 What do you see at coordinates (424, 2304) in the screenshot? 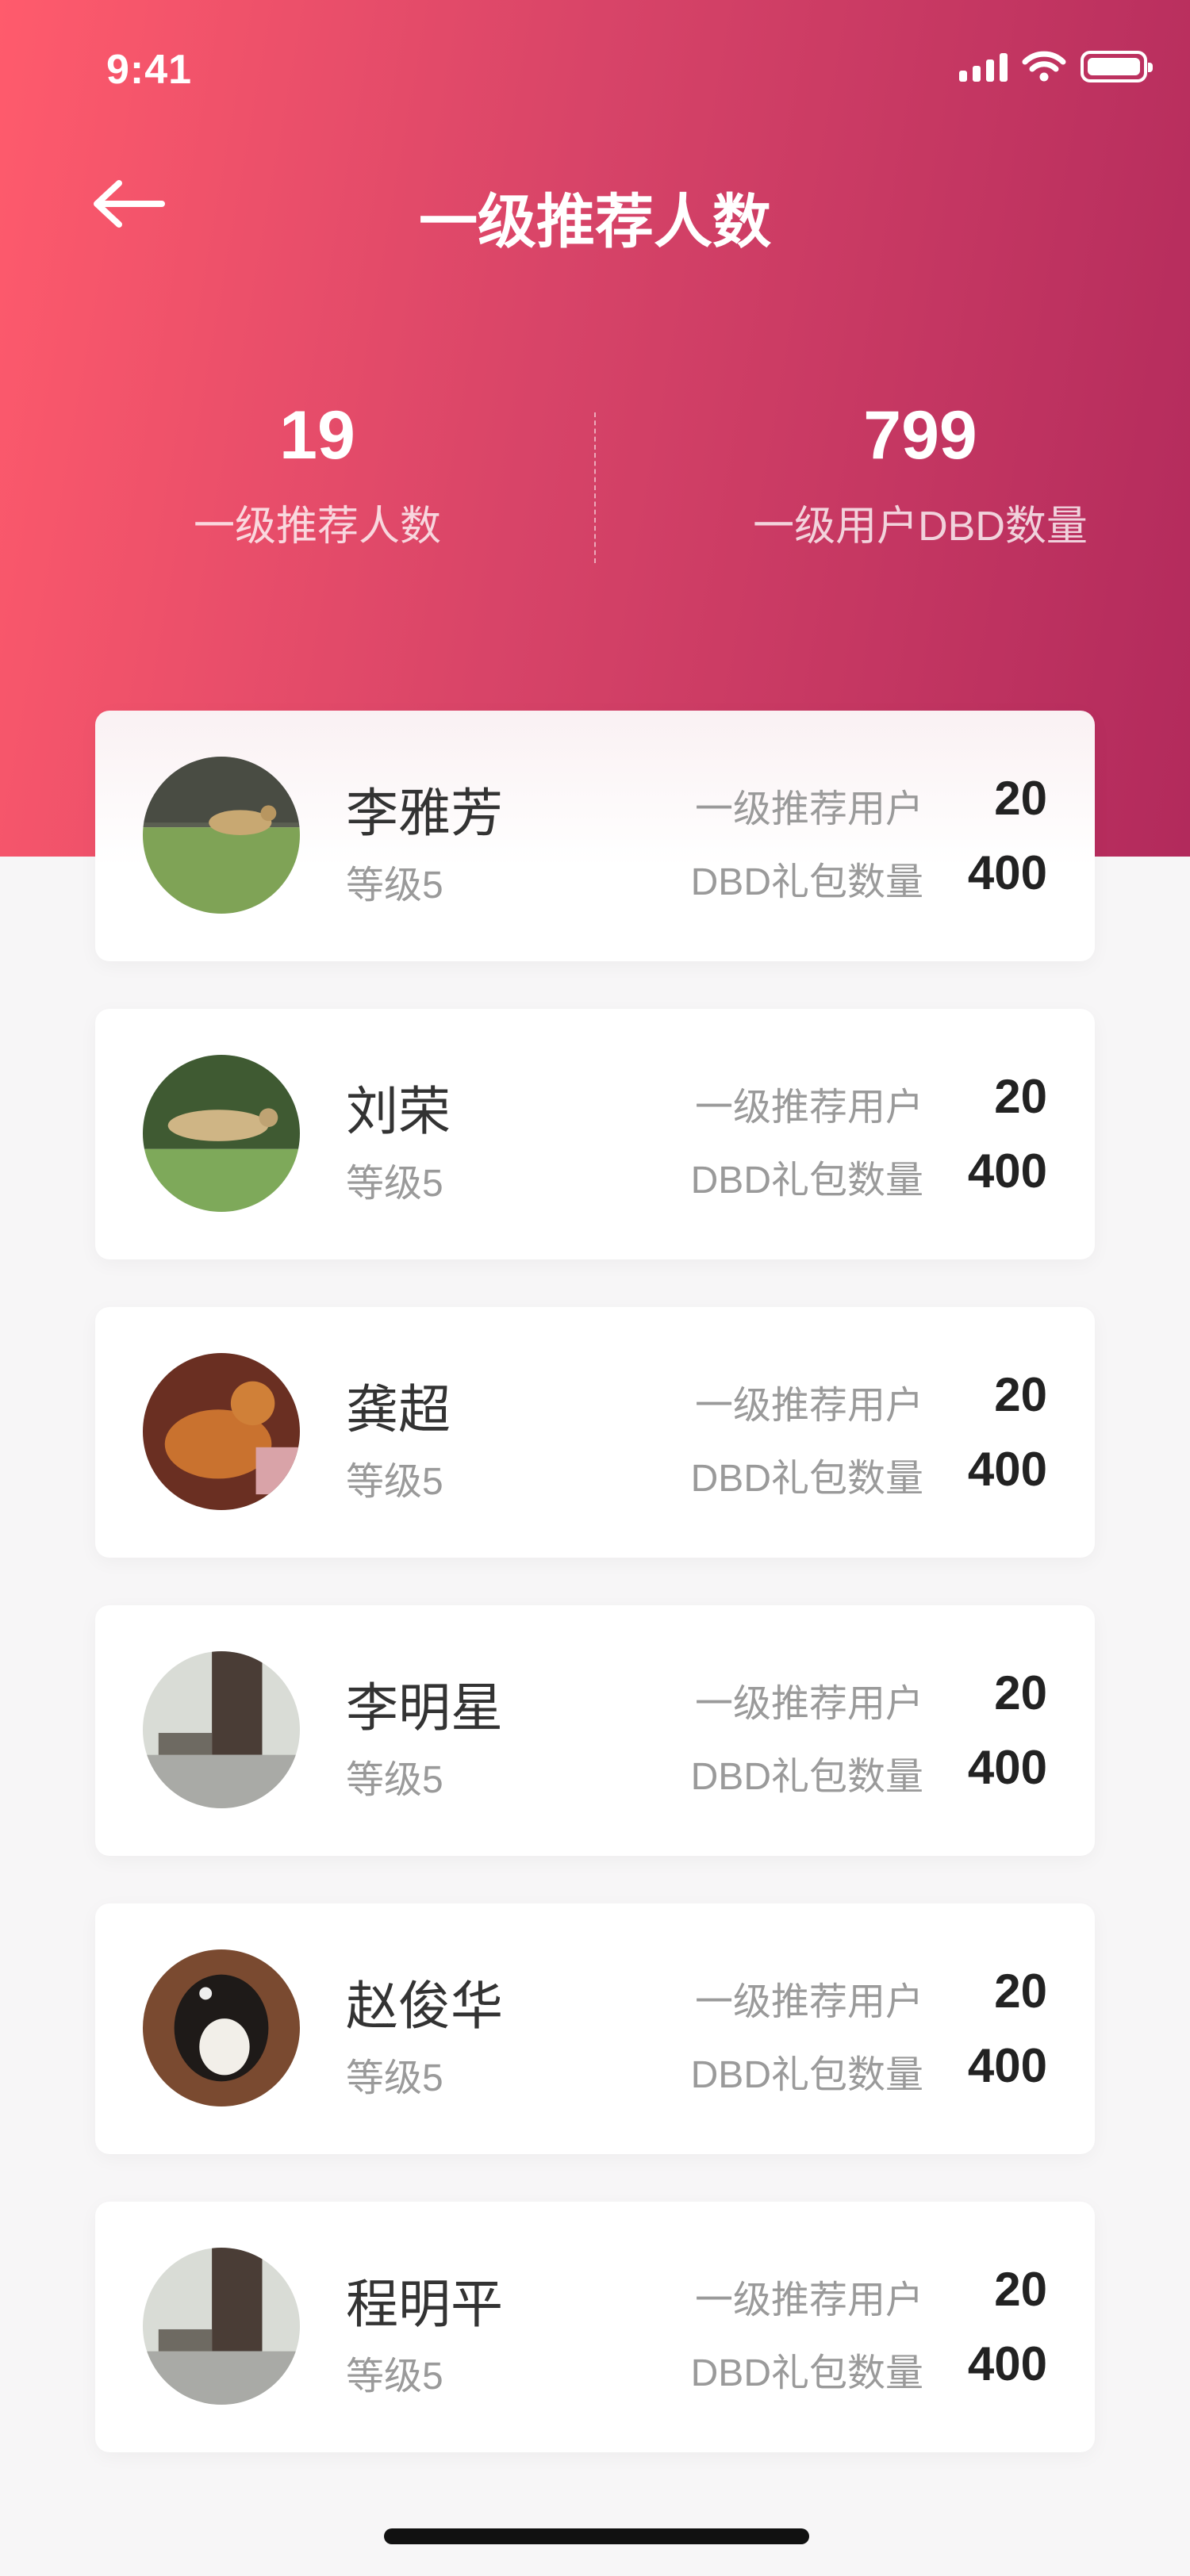
I see `user-name: 程明平` at bounding box center [424, 2304].